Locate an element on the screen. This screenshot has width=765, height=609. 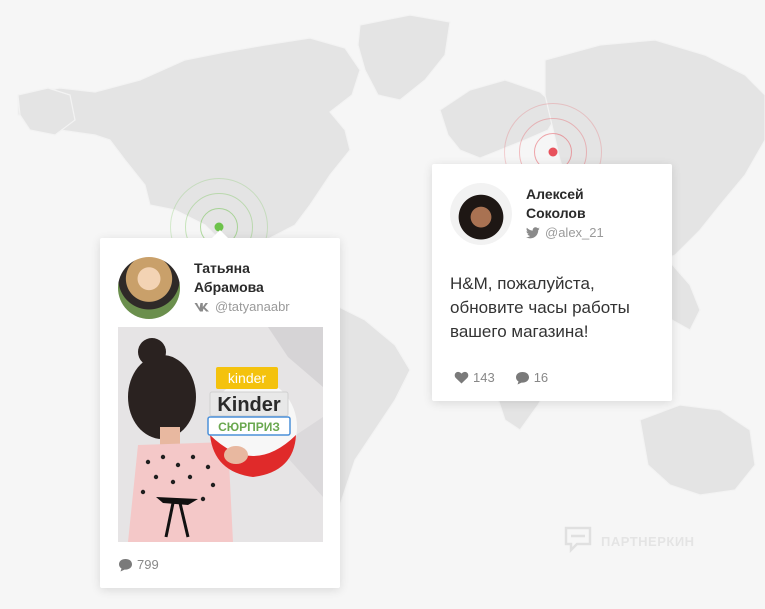
author-handle: @tatyanaabr is located at coordinates (252, 306).